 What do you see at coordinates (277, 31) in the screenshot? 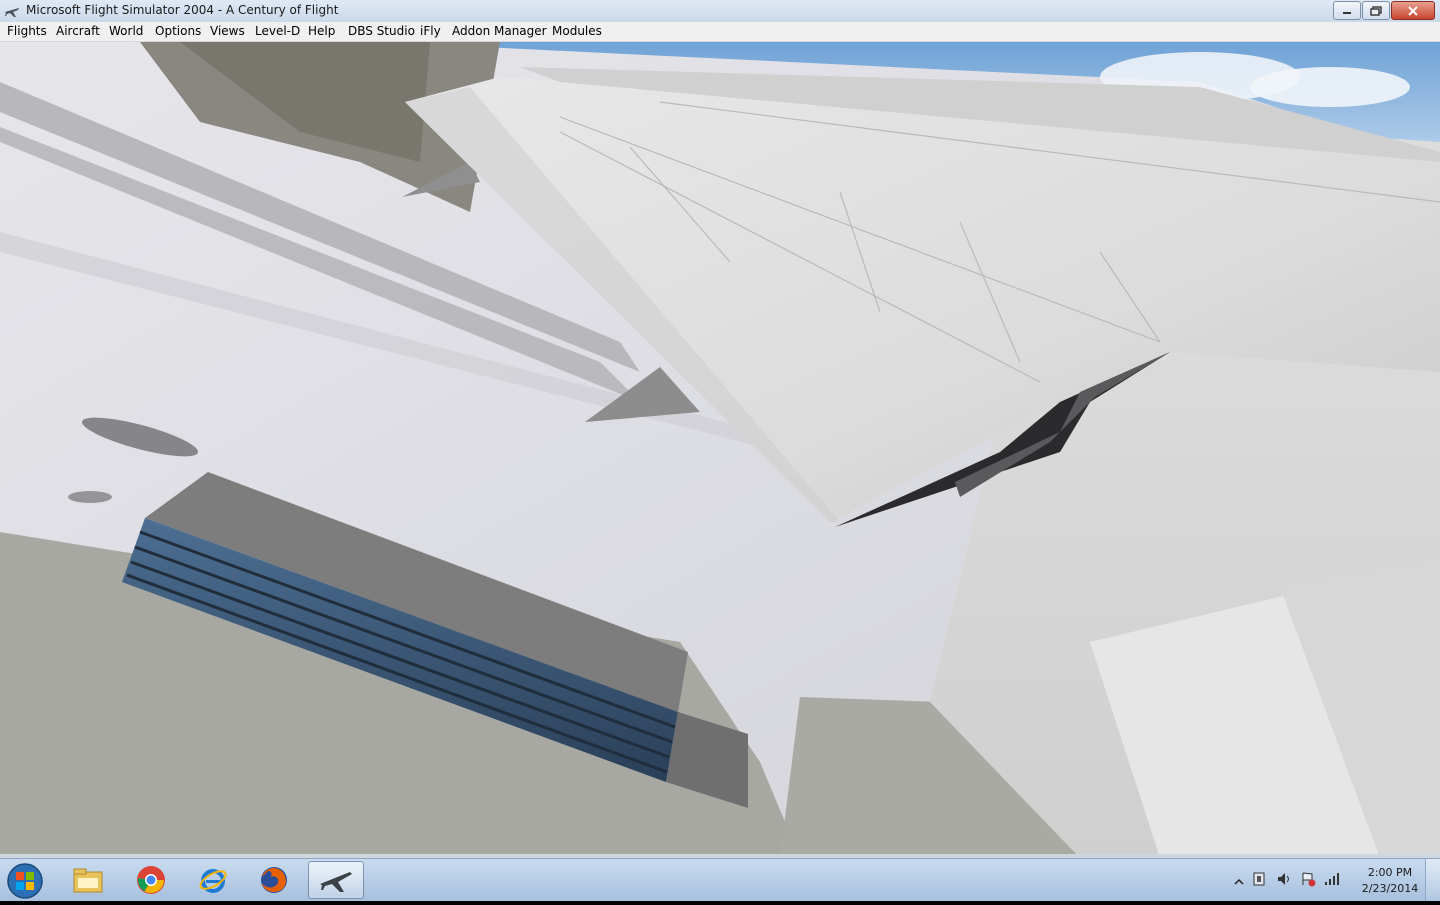
I see `menu-level-d: Level-D` at bounding box center [277, 31].